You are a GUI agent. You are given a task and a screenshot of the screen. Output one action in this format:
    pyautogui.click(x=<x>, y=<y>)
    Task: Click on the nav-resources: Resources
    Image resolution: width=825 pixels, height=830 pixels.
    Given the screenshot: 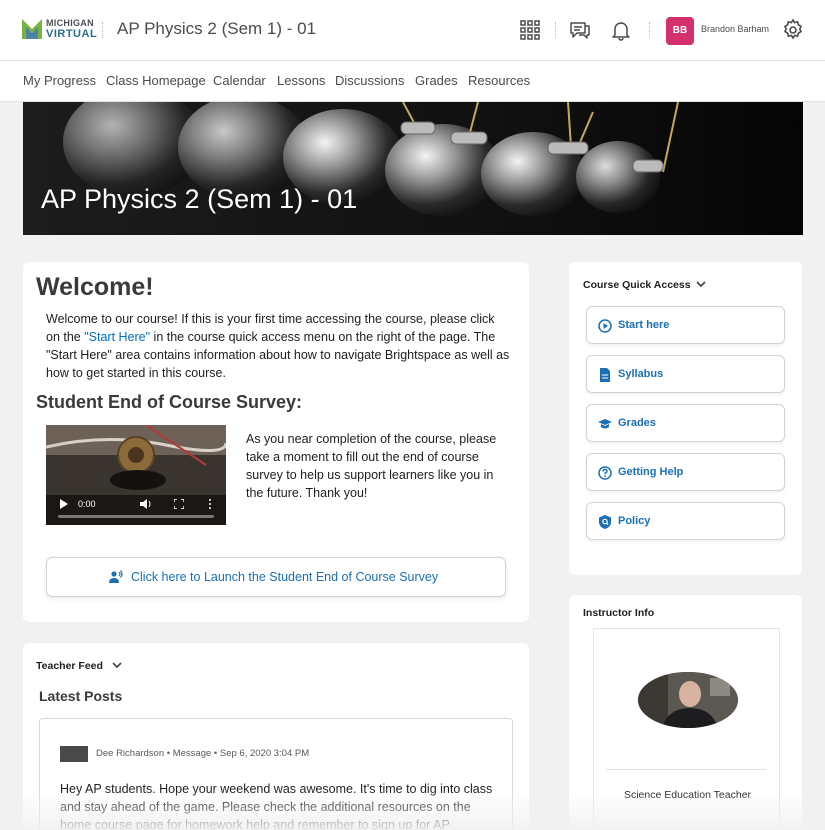 What is the action you would take?
    pyautogui.click(x=499, y=80)
    